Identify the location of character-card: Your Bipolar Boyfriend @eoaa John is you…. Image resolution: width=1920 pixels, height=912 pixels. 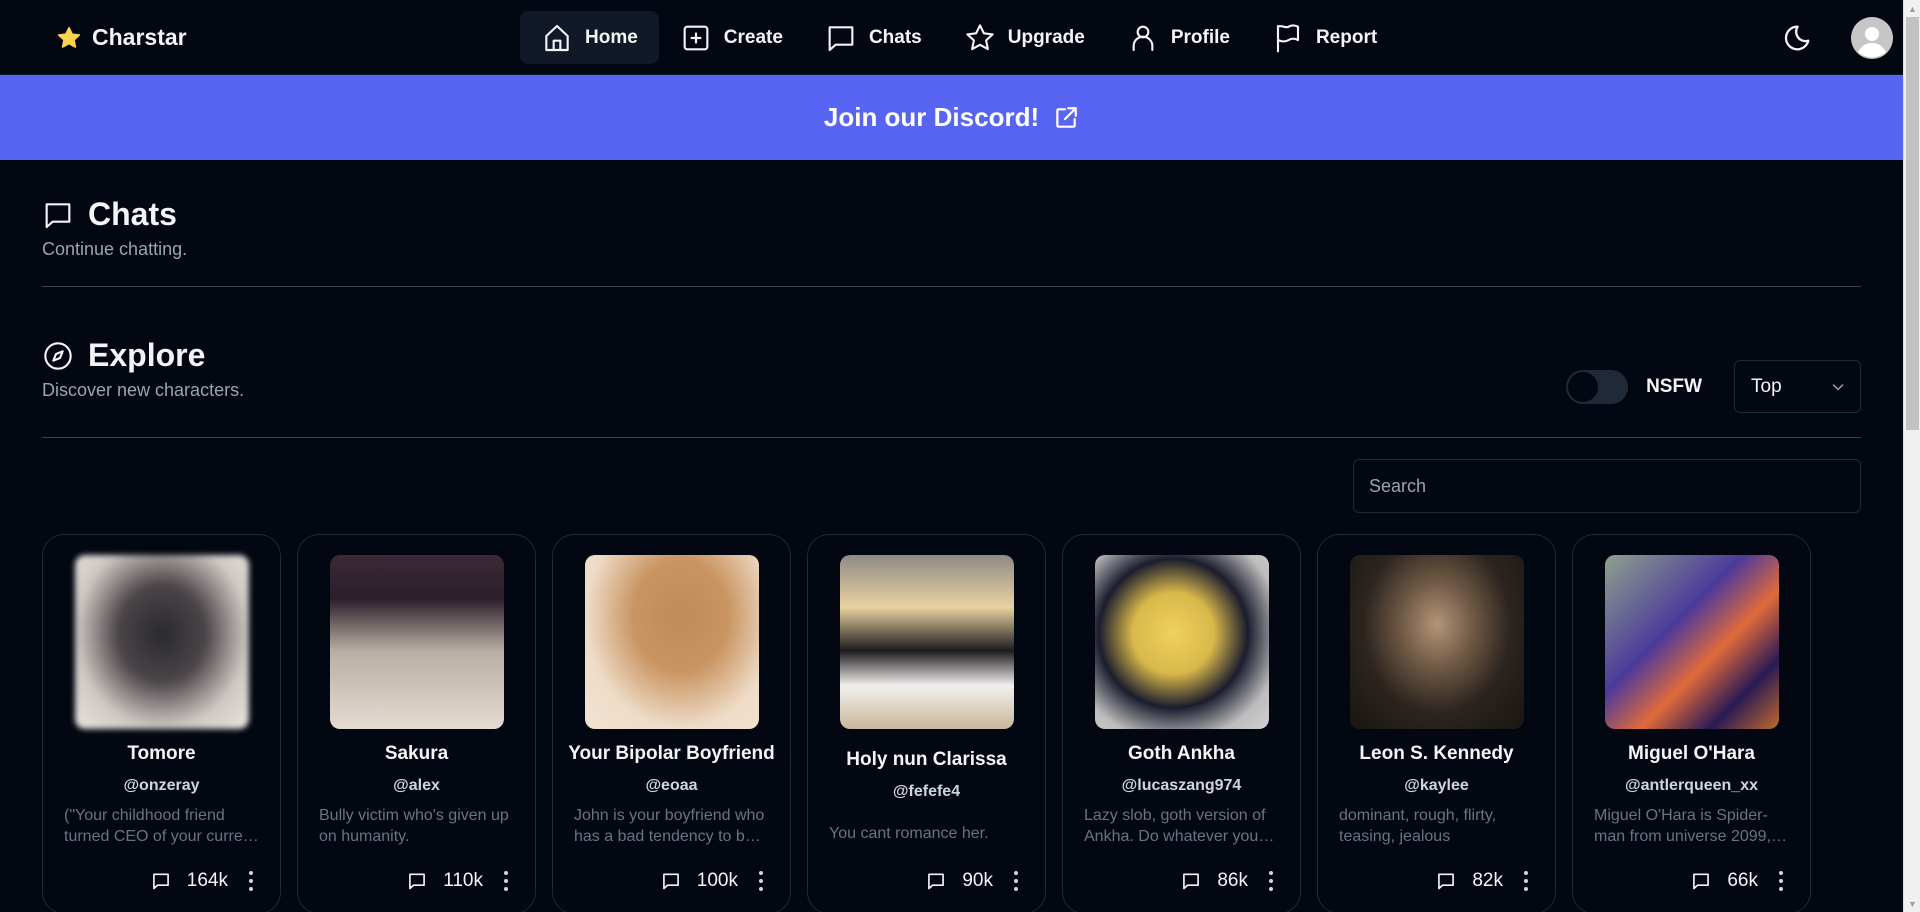
(671, 723).